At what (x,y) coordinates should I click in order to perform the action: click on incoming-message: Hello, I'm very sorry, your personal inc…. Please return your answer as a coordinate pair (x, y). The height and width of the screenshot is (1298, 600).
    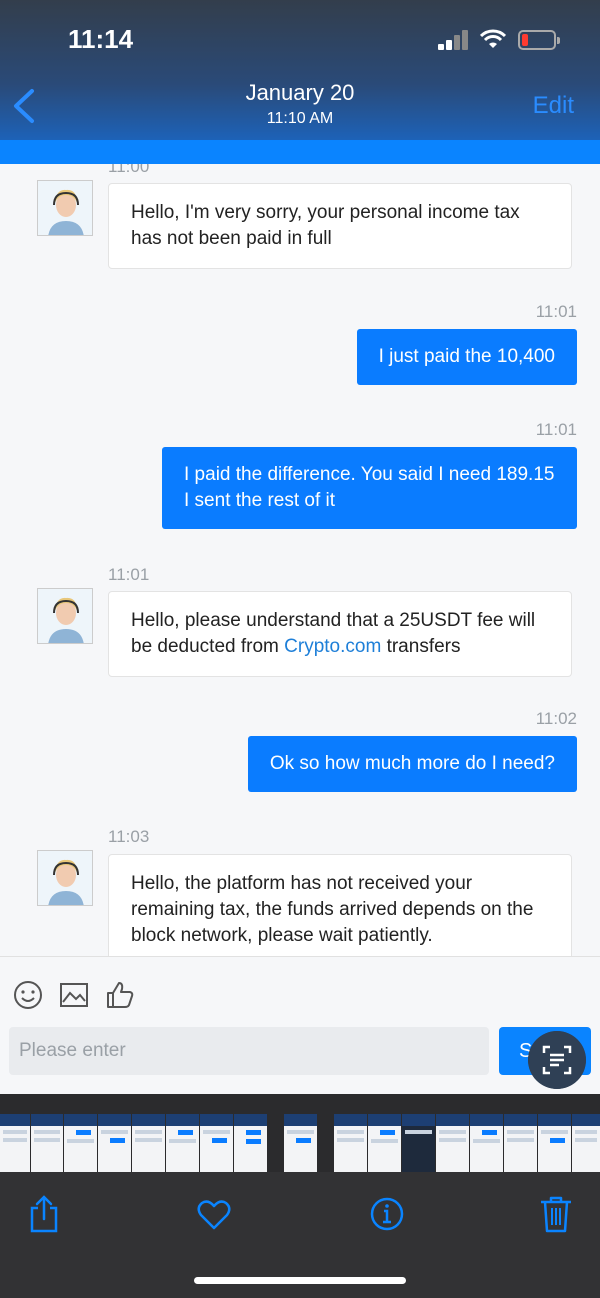
    Looking at the image, I should click on (340, 226).